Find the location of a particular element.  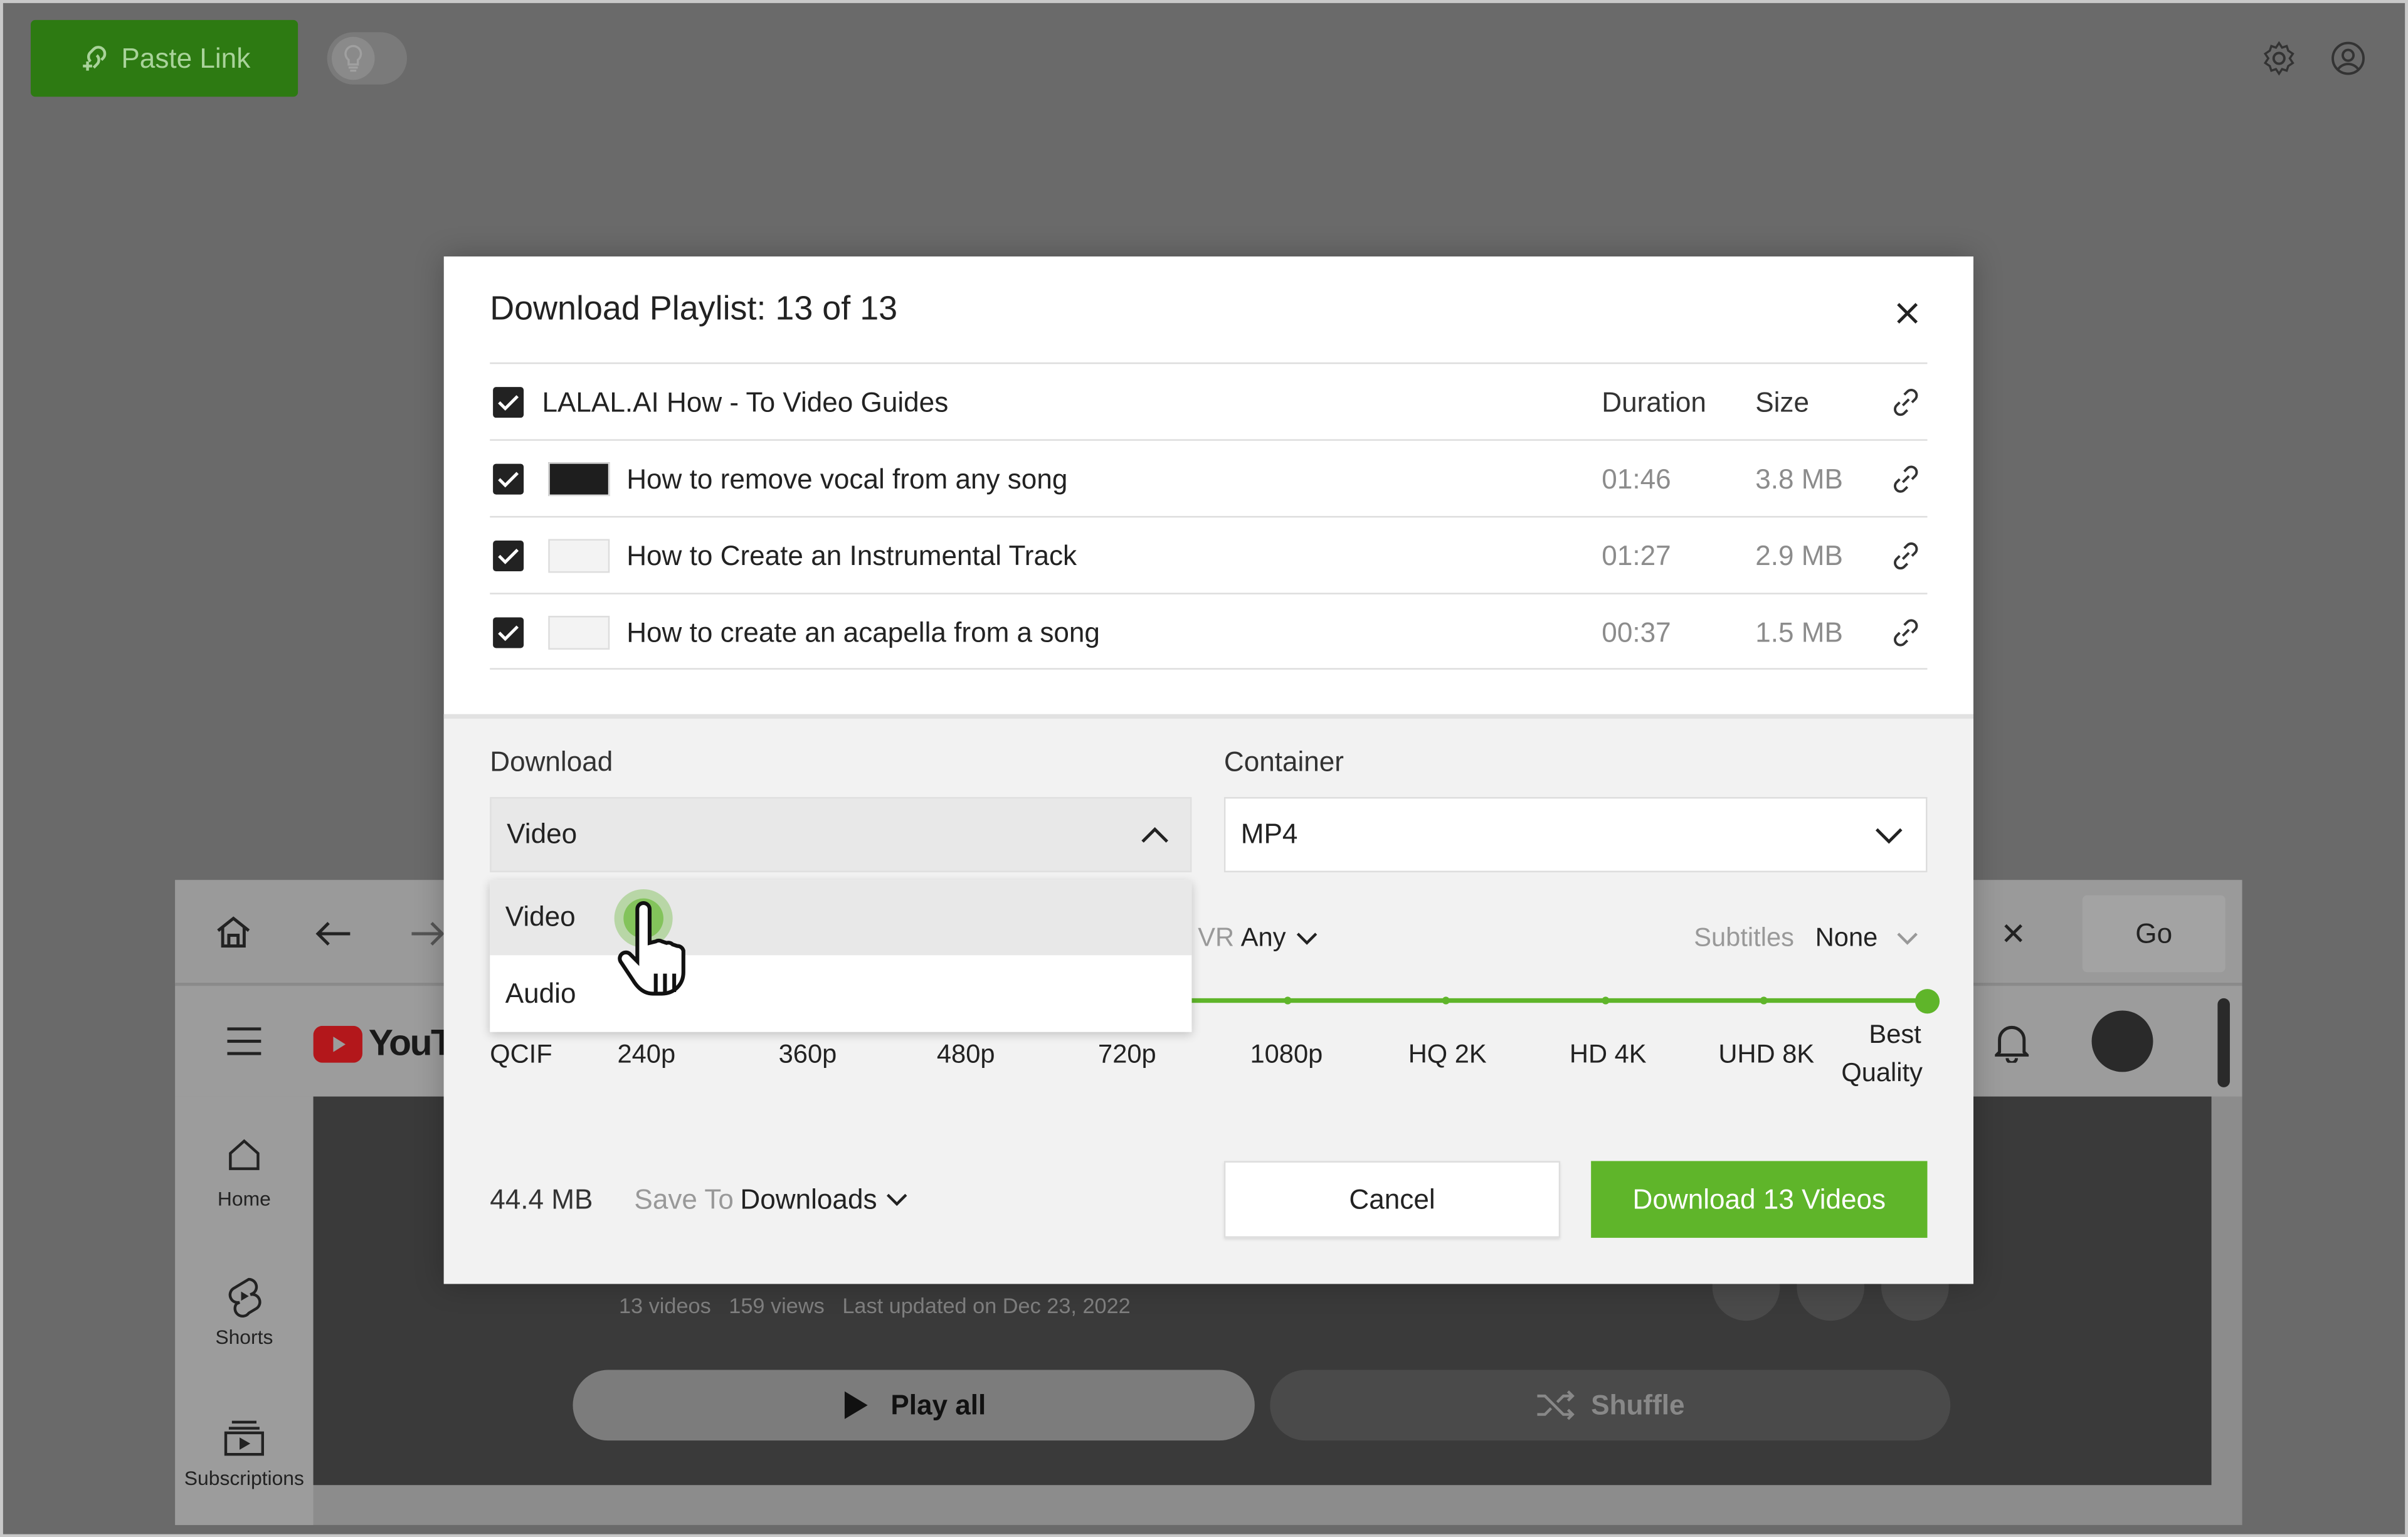

dialog-title: Download Playlist: 13 of 13 is located at coordinates (694, 308).